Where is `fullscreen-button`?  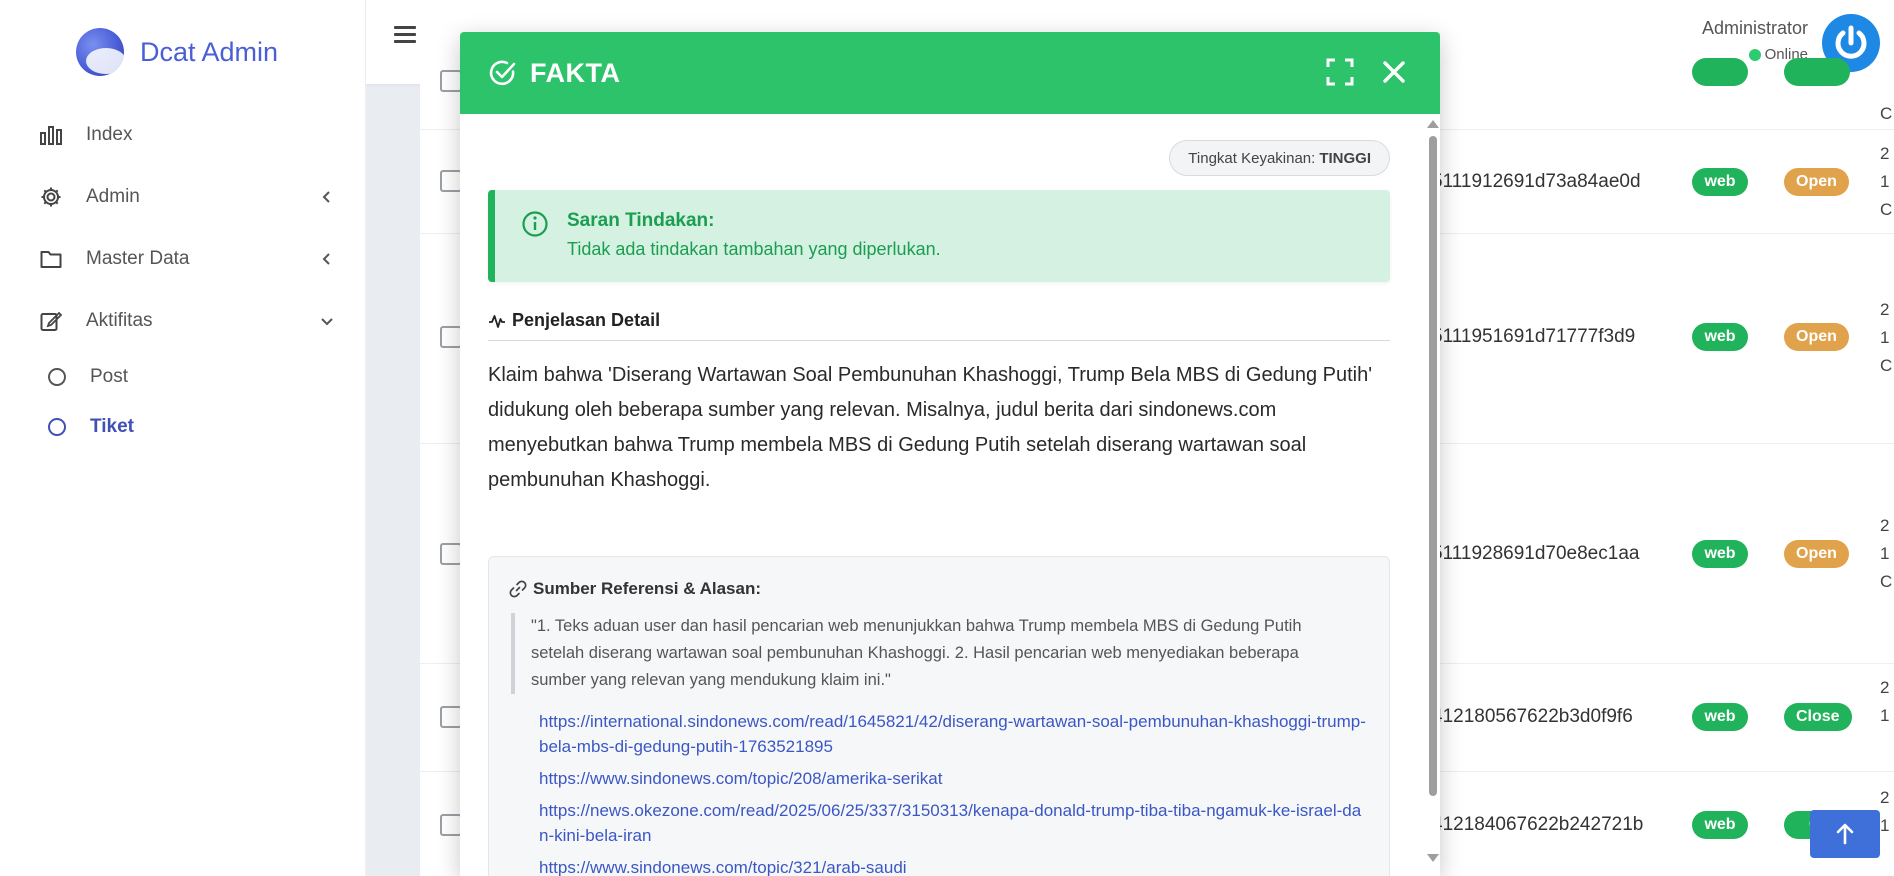
fullscreen-button is located at coordinates (1340, 72).